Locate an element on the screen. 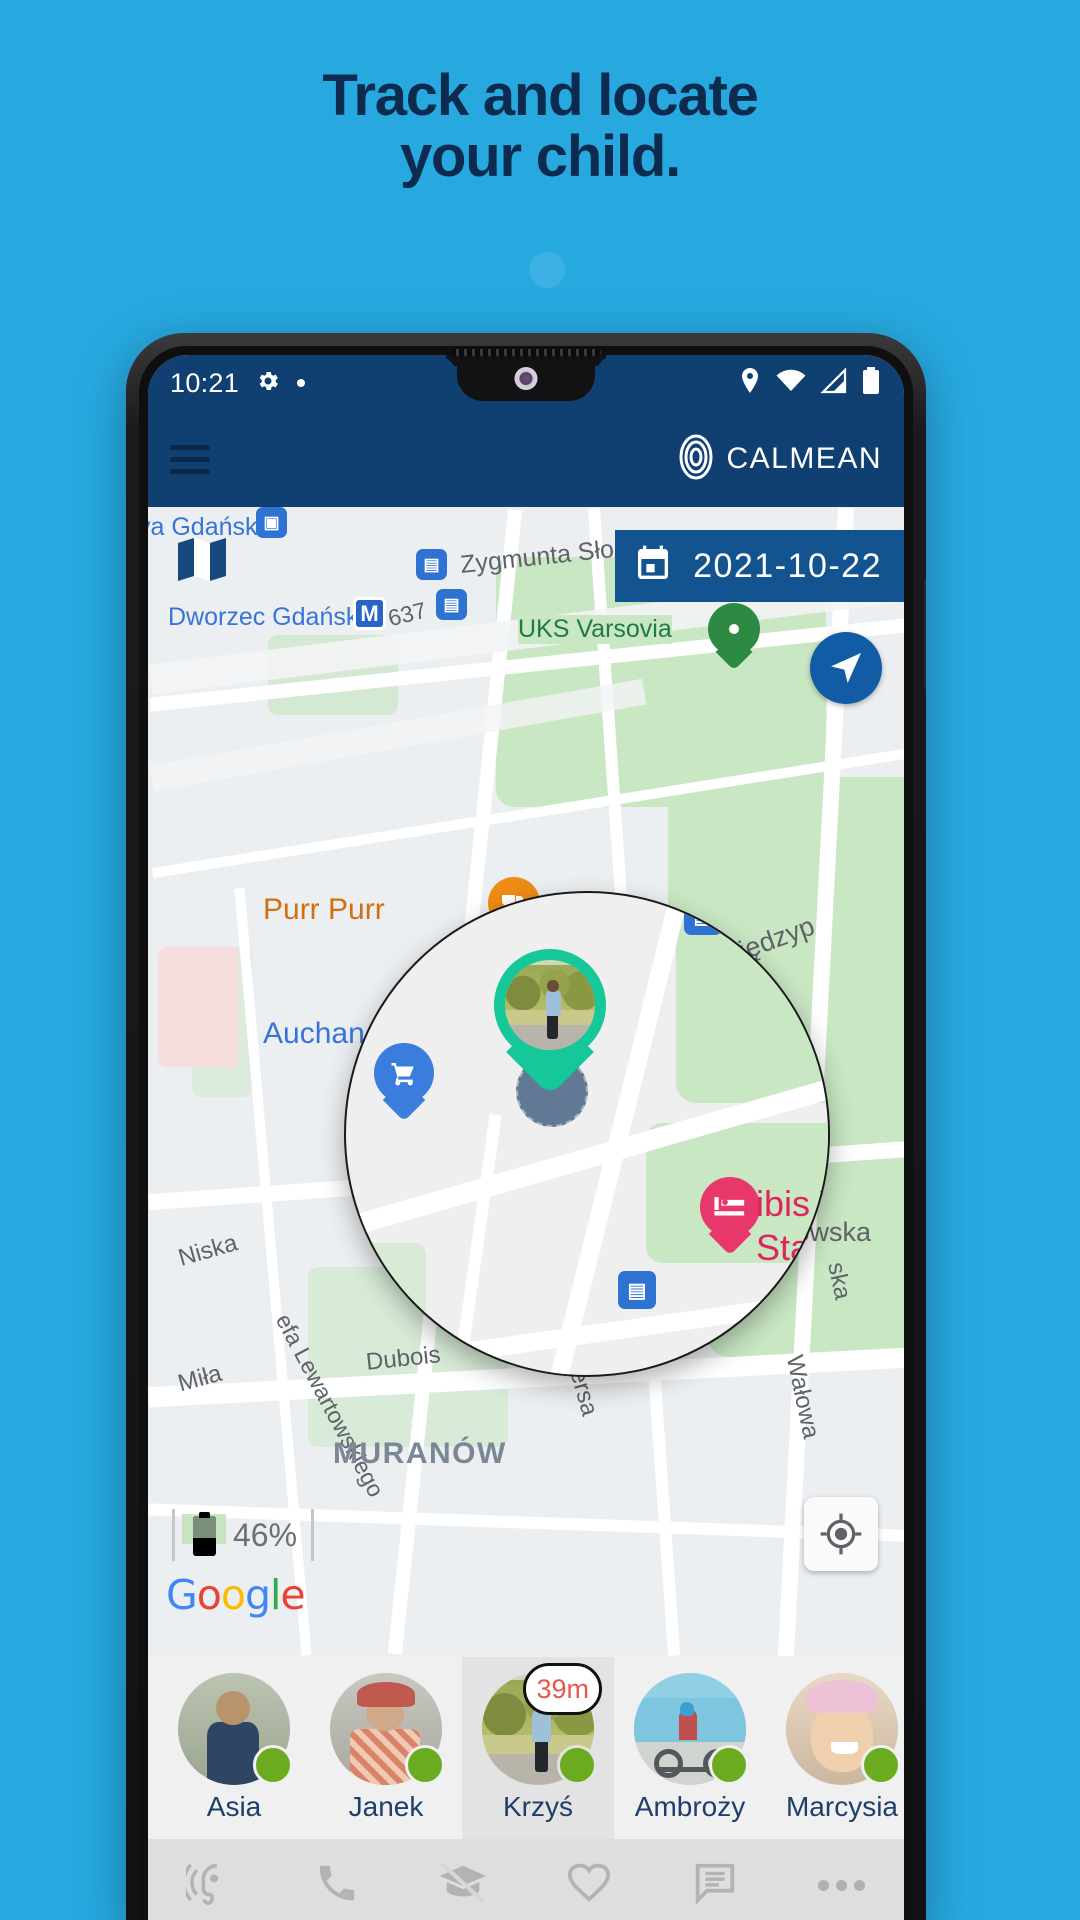 The image size is (1080, 1920). nav-item-rewards: Rewards is located at coordinates (589, 1879).